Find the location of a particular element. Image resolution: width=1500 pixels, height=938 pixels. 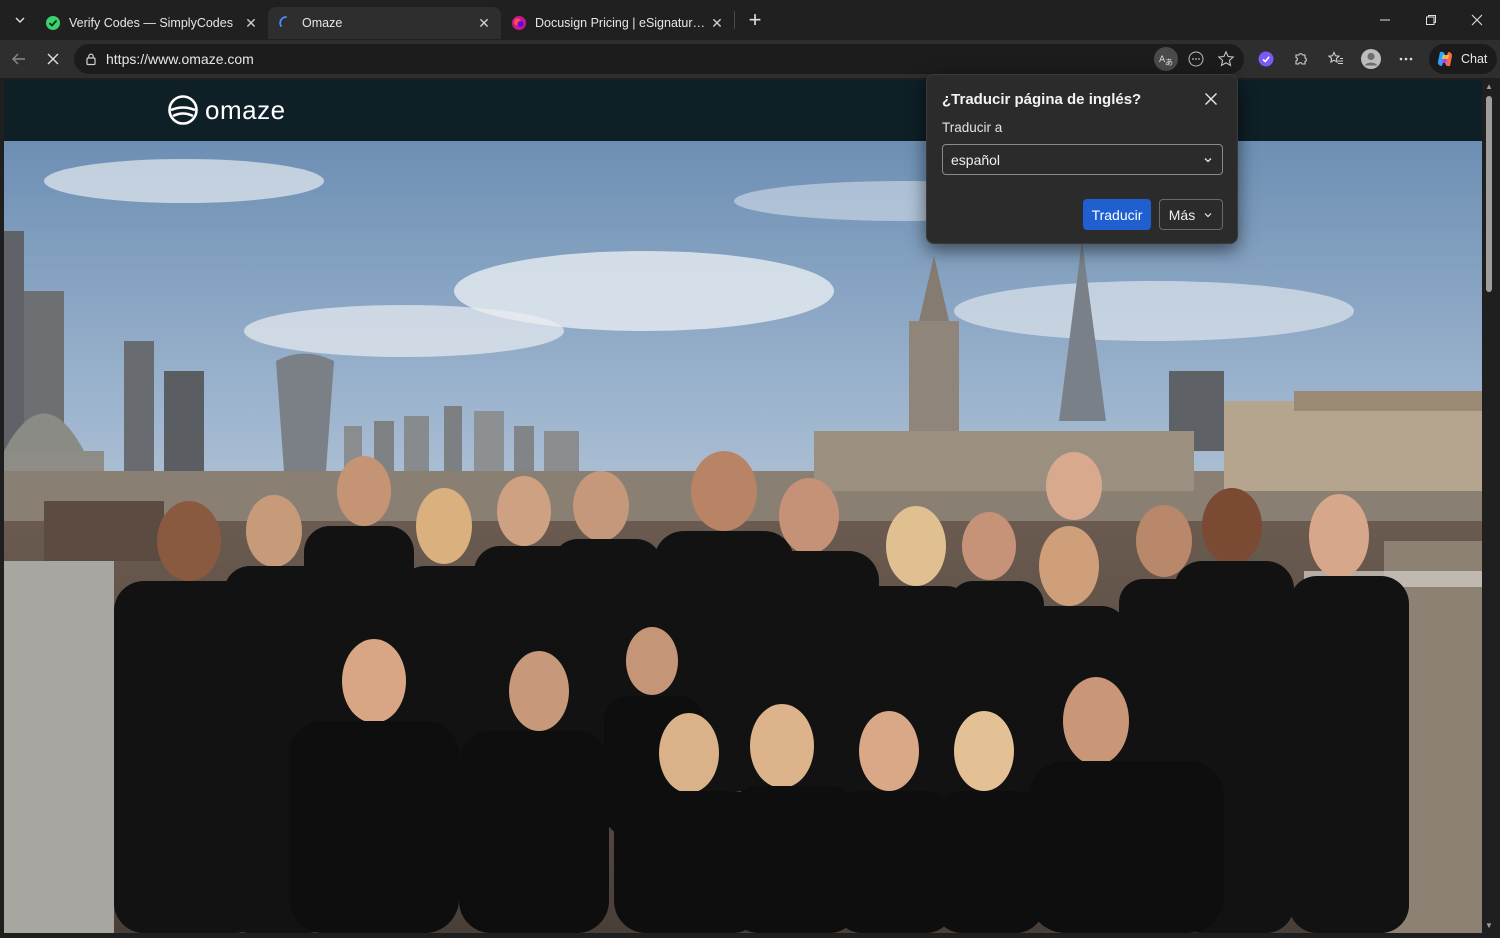

browser-toolbar: https://www.omaze.com Aあ Chat is located at coordinates (750, 59).